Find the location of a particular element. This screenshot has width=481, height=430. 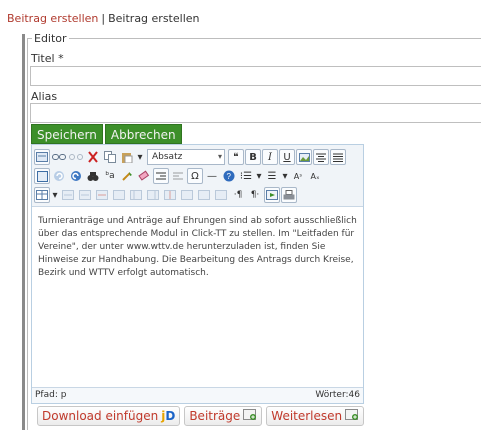

table-row-before-icon is located at coordinates (68, 195).